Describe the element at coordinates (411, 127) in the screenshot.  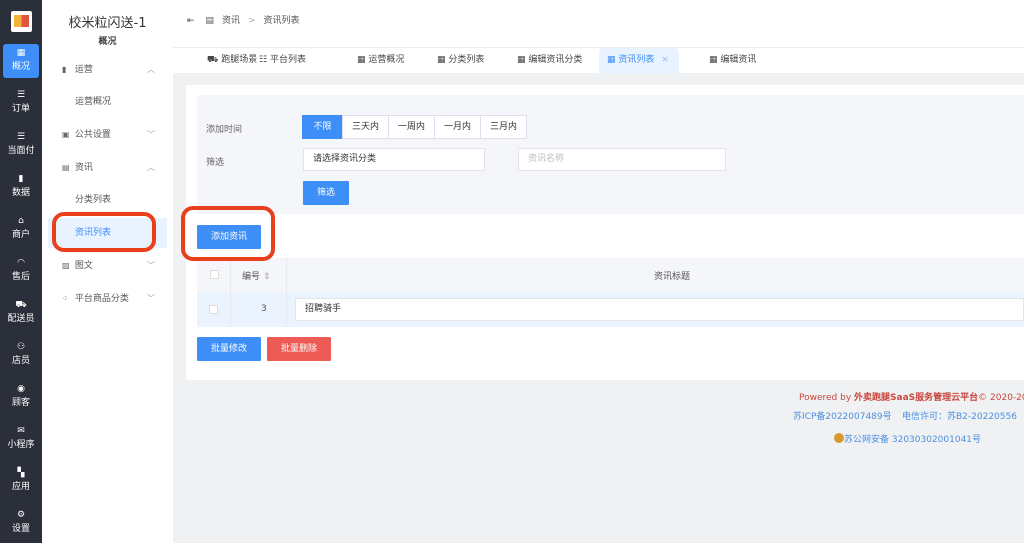
I see `time-option-week: 一周内` at that location.